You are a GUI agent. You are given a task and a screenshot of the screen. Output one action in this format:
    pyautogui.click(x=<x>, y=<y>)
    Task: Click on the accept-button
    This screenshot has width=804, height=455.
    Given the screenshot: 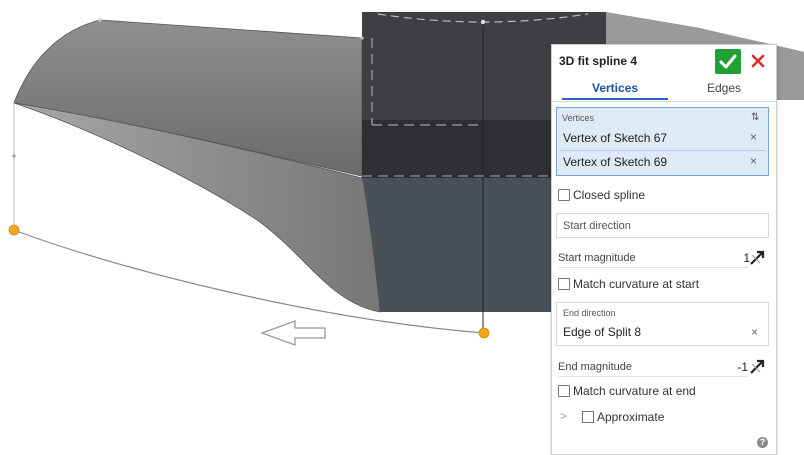 What is the action you would take?
    pyautogui.click(x=728, y=61)
    